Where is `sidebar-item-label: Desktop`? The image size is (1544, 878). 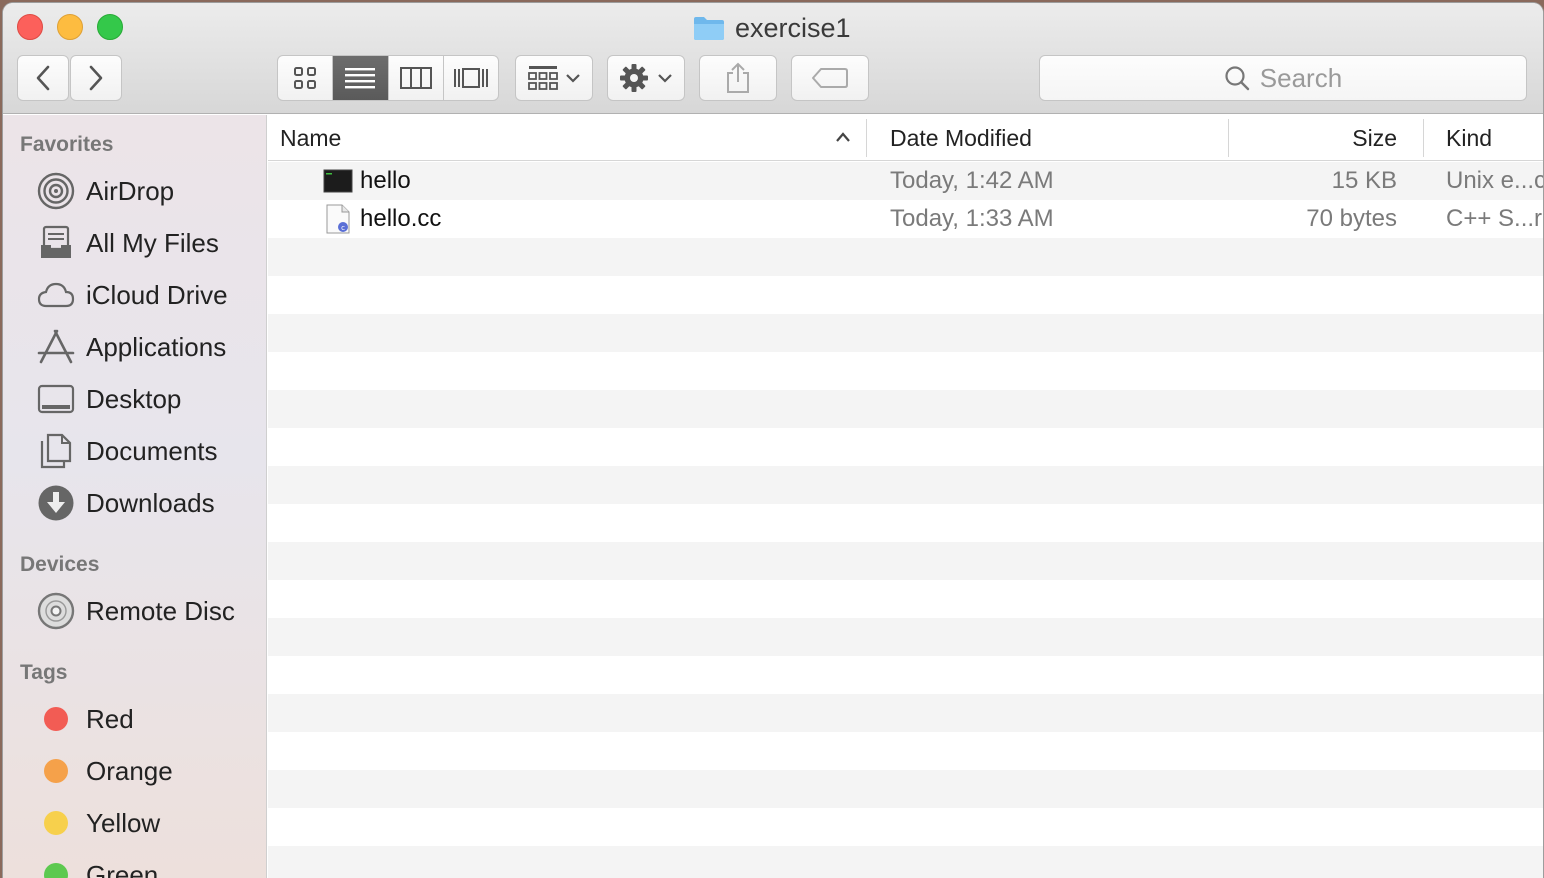 sidebar-item-label: Desktop is located at coordinates (134, 398).